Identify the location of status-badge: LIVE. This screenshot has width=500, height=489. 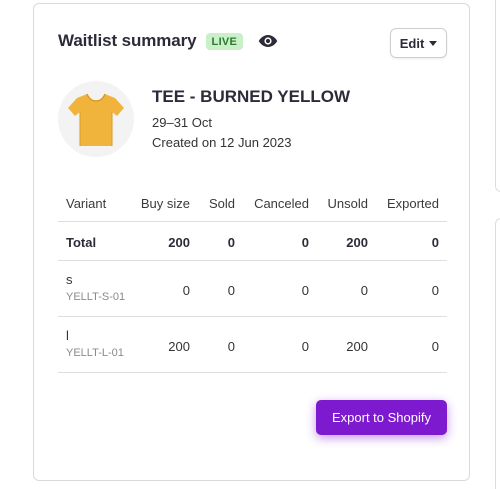
(224, 41).